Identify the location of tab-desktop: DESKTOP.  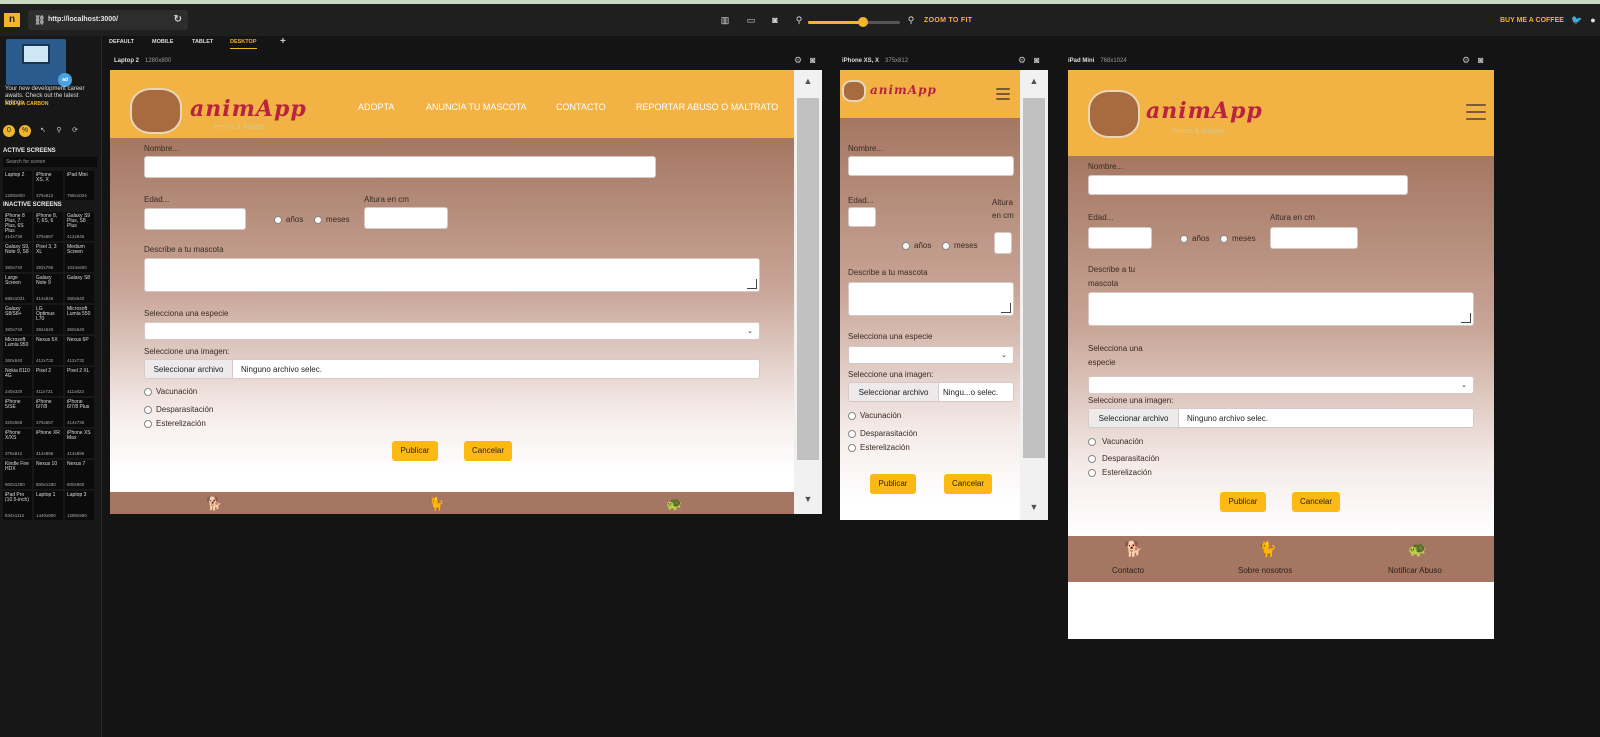
(243, 42).